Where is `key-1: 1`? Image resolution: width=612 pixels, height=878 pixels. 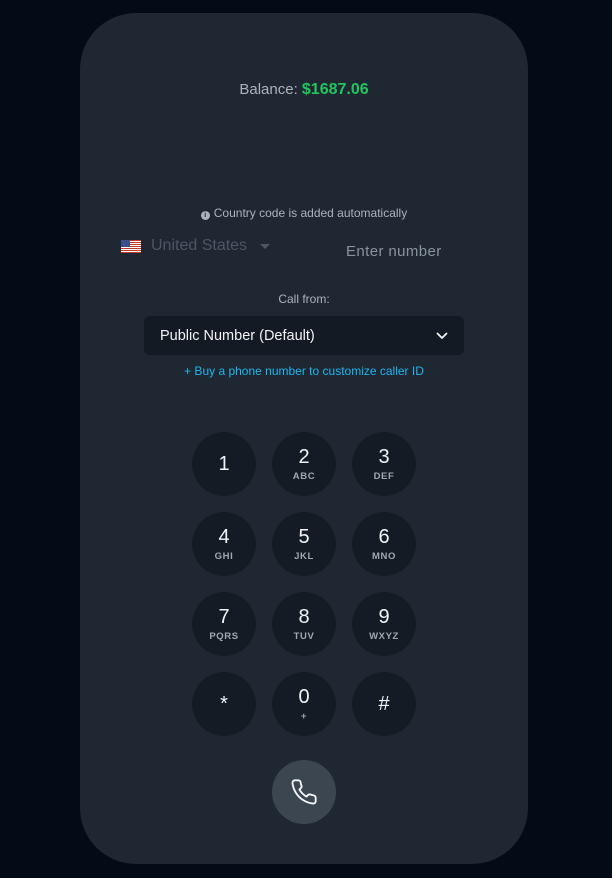 key-1: 1 is located at coordinates (224, 464).